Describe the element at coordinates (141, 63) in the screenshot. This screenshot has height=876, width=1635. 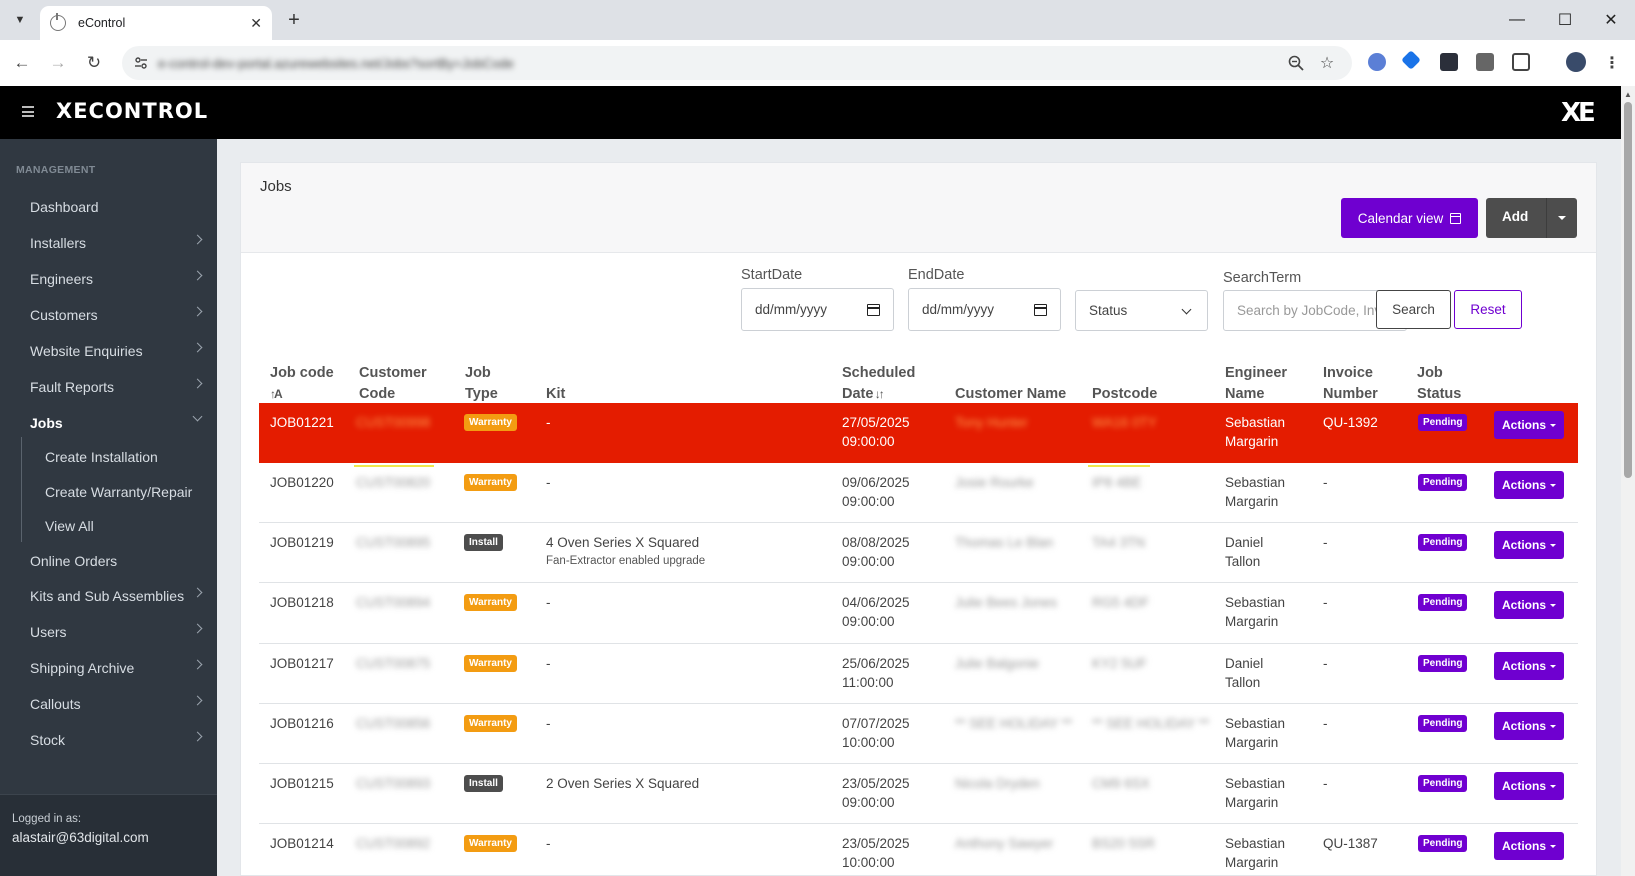
I see `site-settings-icon` at that location.